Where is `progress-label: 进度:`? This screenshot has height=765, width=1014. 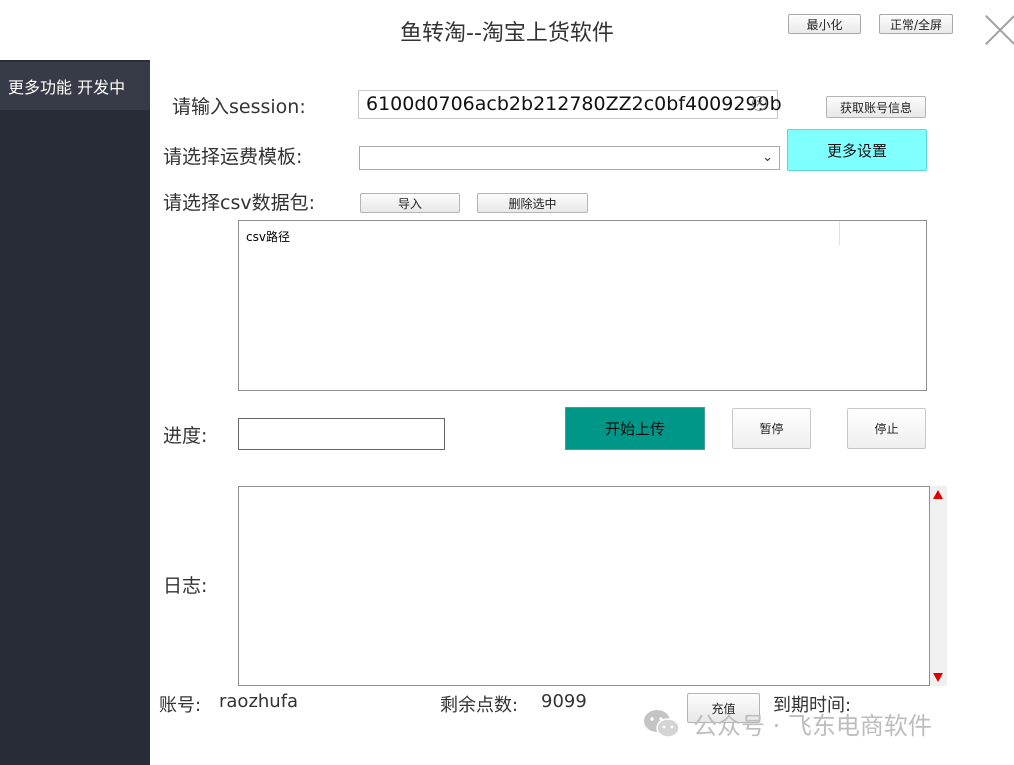 progress-label: 进度: is located at coordinates (185, 436).